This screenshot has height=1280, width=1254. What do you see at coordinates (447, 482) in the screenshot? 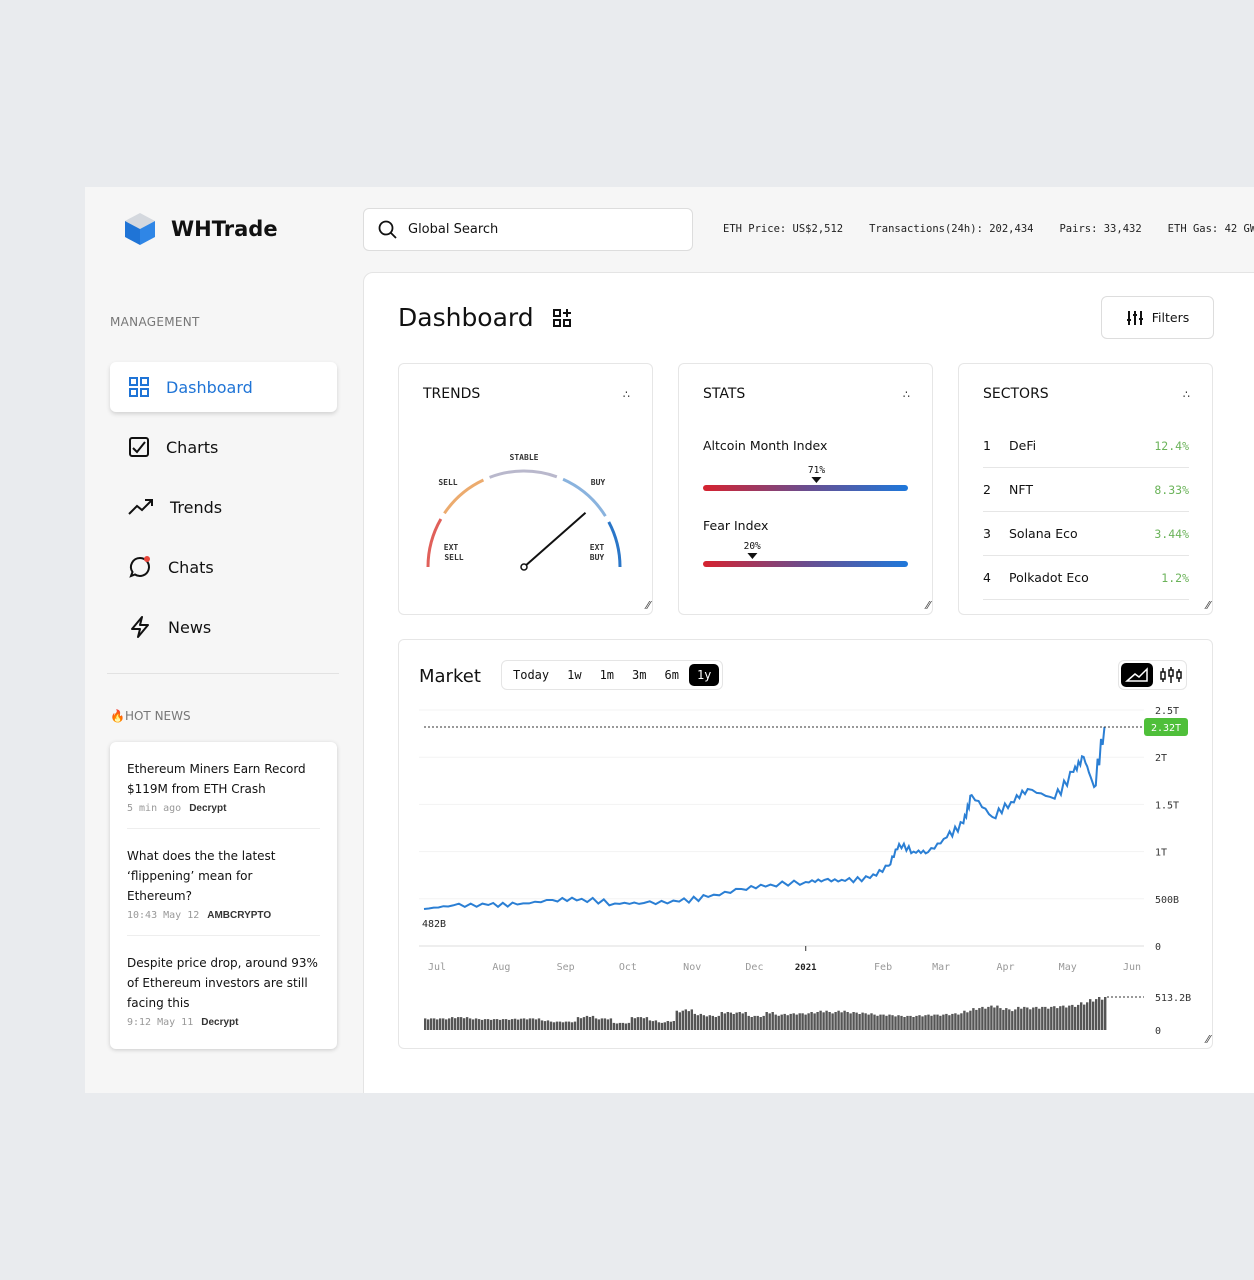
I see `gauge-label-sell: SELL` at bounding box center [447, 482].